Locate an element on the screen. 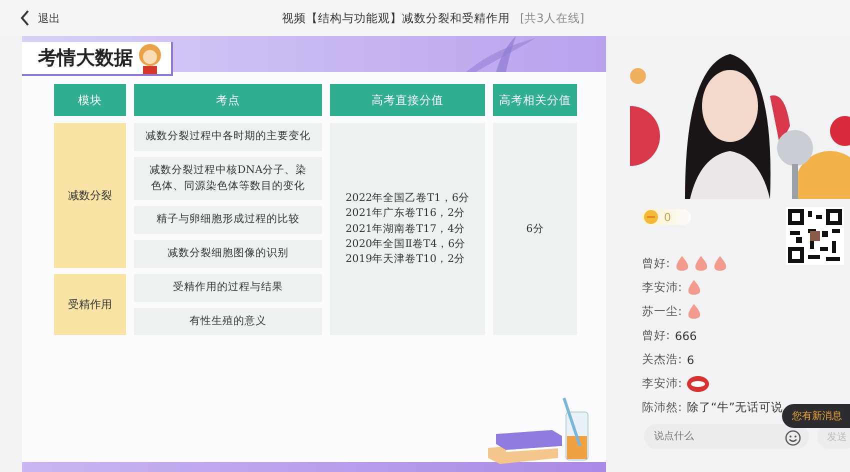 This screenshot has height=472, width=850. chat-username: 苏一尘: is located at coordinates (662, 311).